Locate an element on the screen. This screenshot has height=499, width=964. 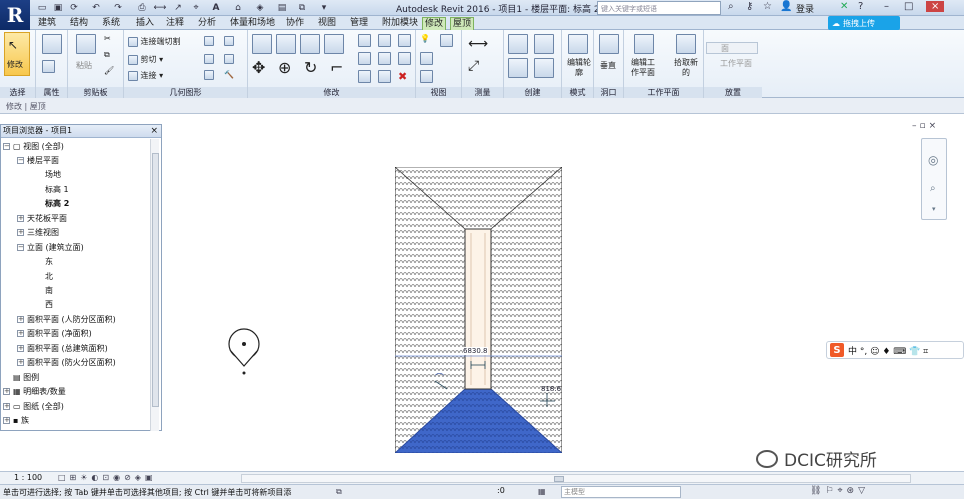
tree-item-elevations: − 立面 (建筑立面) is located at coordinates (50, 247).